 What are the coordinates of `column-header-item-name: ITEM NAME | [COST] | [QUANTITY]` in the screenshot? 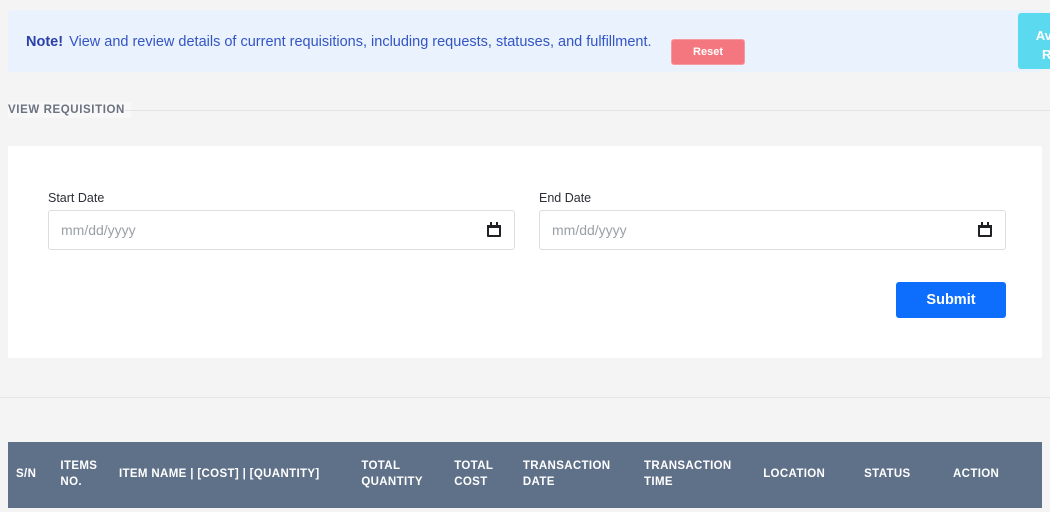 It's located at (232, 475).